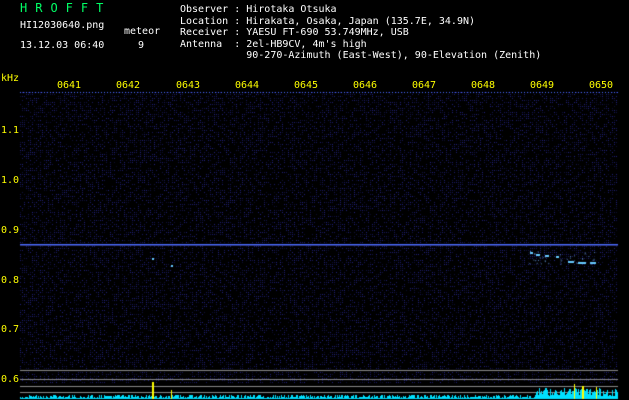  Describe the element at coordinates (141, 45) in the screenshot. I see `meteor-count: 9` at that location.